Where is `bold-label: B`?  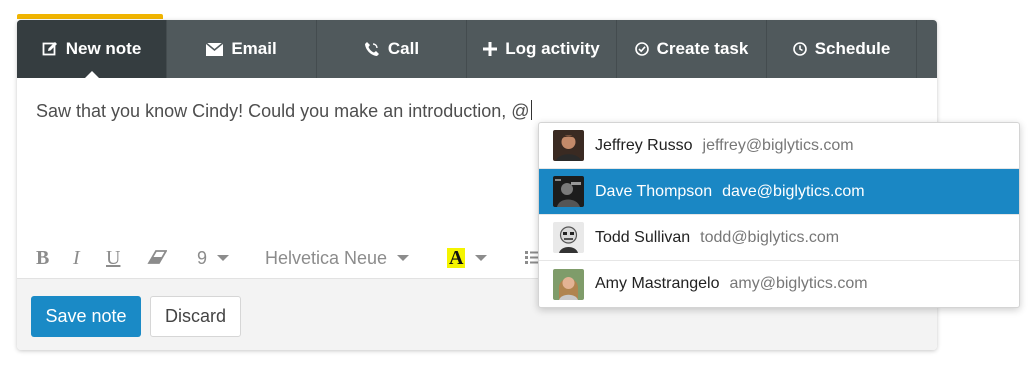 bold-label: B is located at coordinates (43, 257).